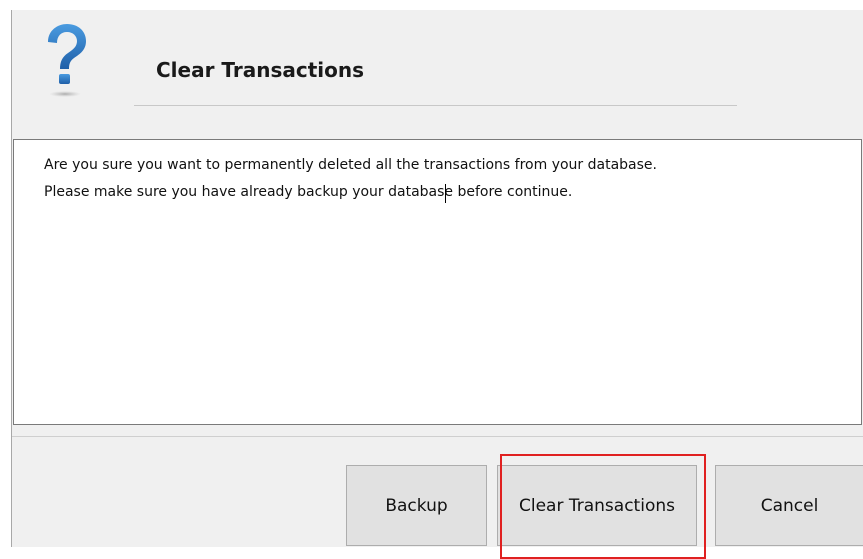  I want to click on clear-transactions-button: Clear Transactions, so click(597, 505).